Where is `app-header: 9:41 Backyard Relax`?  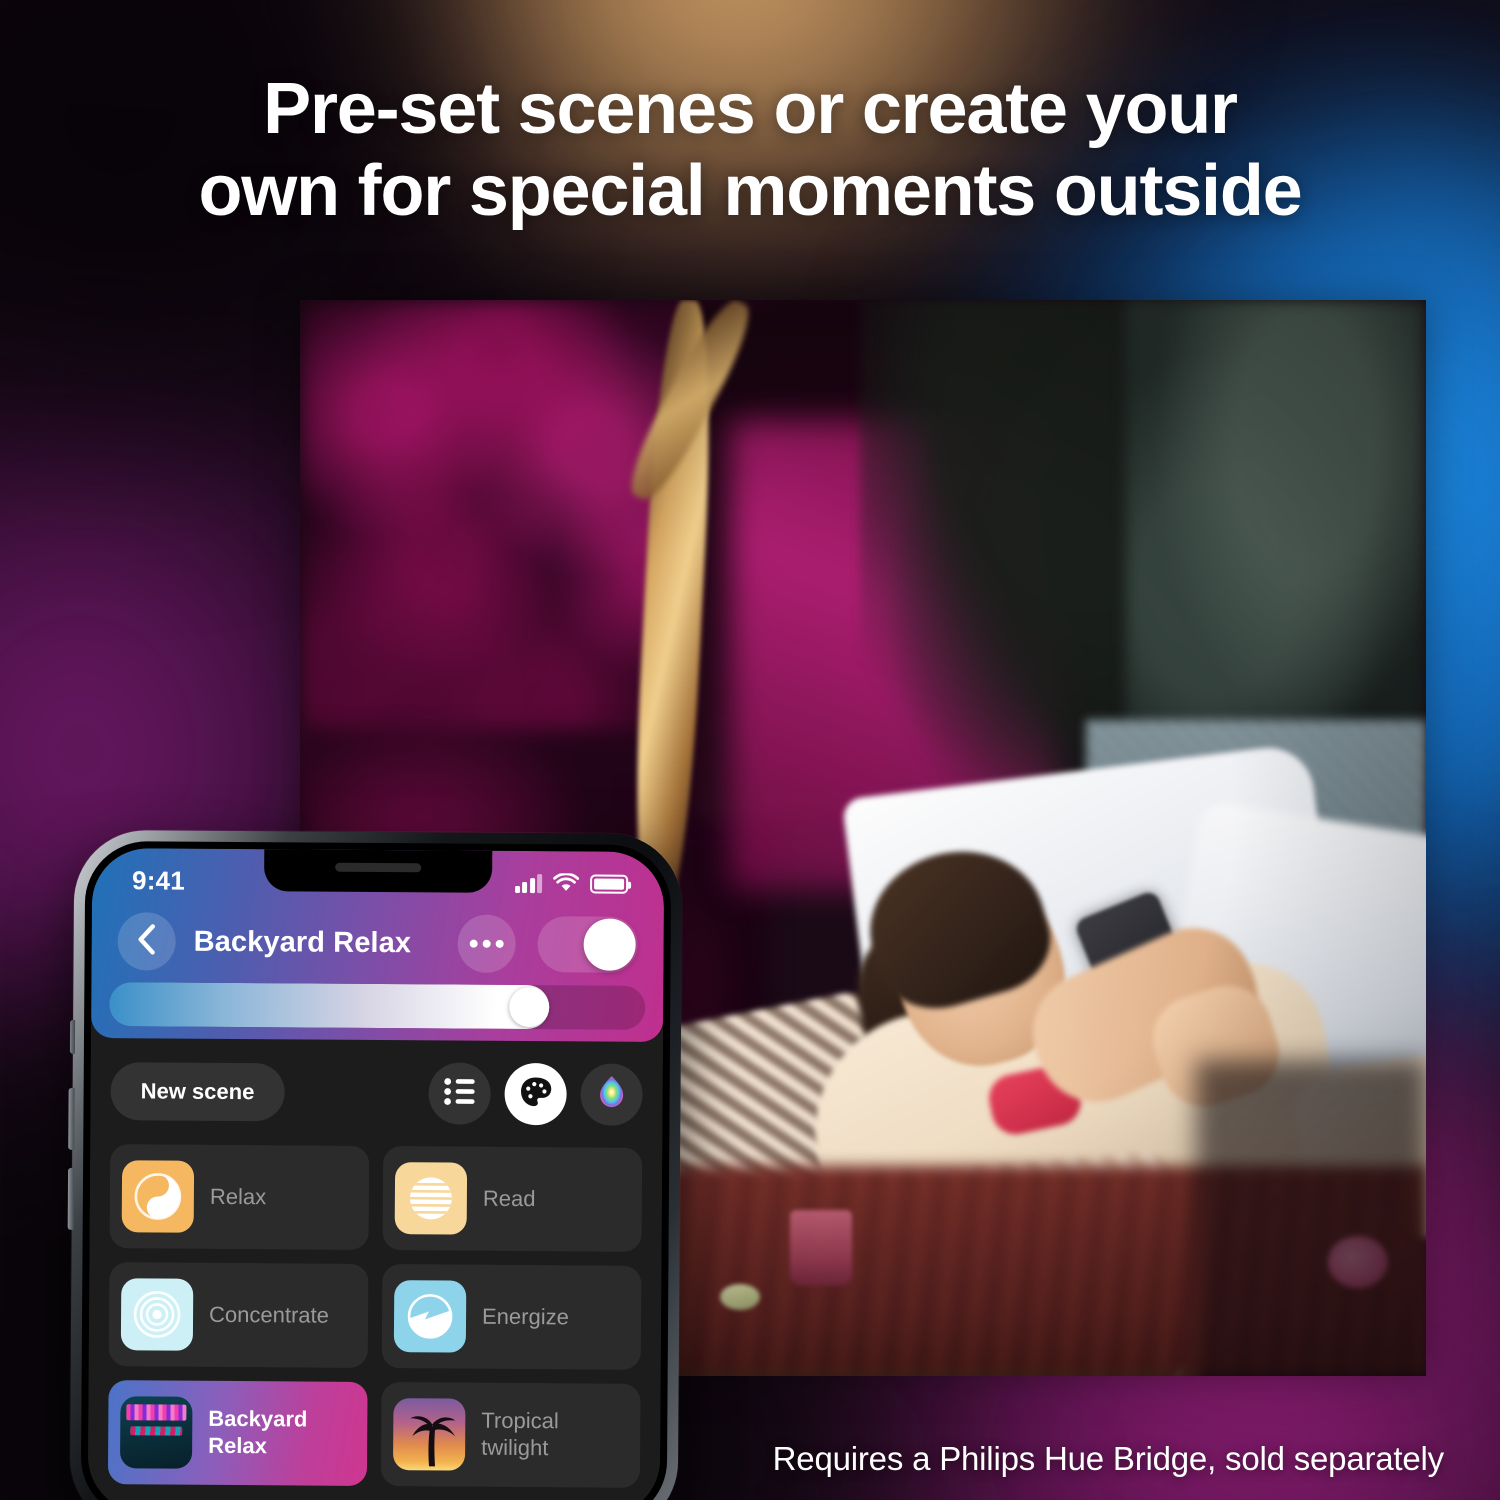
app-header: 9:41 Backyard Relax is located at coordinates (377, 945).